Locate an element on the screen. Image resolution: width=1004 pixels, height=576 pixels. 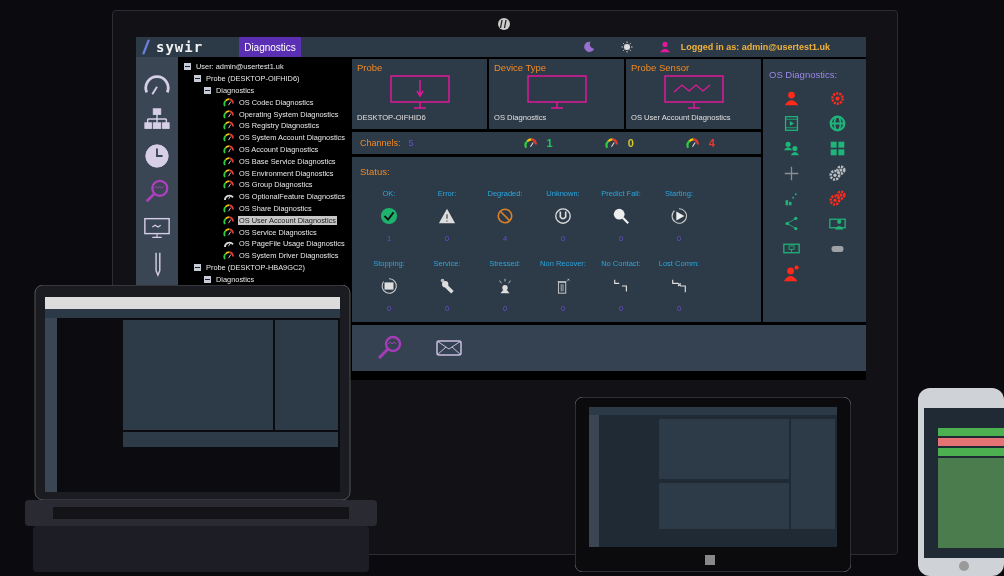
channels-count: 5 is located at coordinates (411, 143).